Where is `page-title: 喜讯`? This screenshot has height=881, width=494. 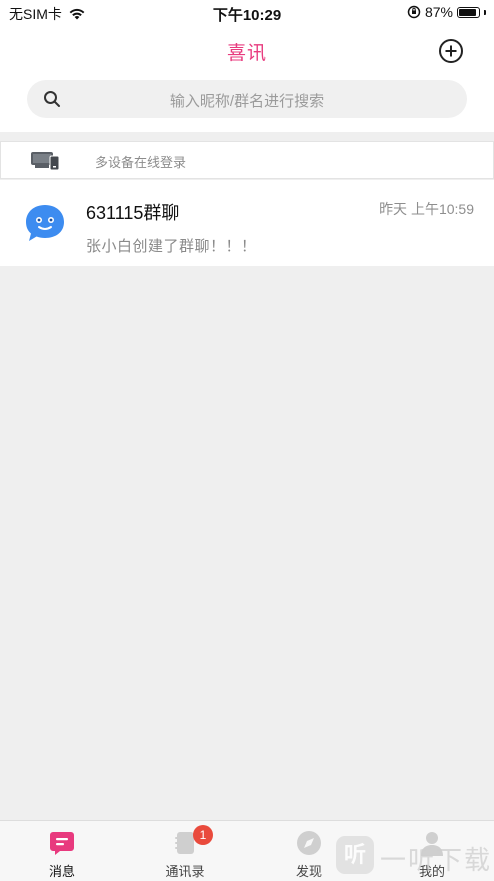
page-title: 喜讯 is located at coordinates (246, 53).